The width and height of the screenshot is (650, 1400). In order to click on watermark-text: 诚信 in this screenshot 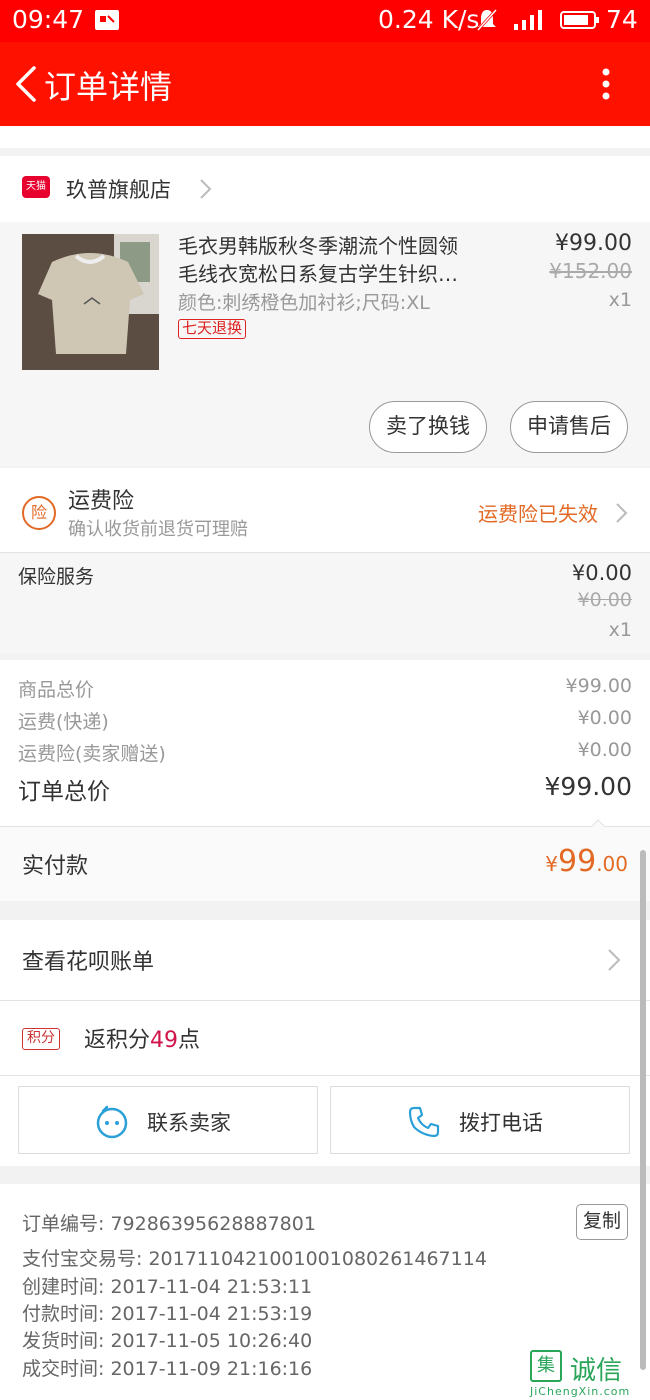, I will do `click(596, 1371)`.